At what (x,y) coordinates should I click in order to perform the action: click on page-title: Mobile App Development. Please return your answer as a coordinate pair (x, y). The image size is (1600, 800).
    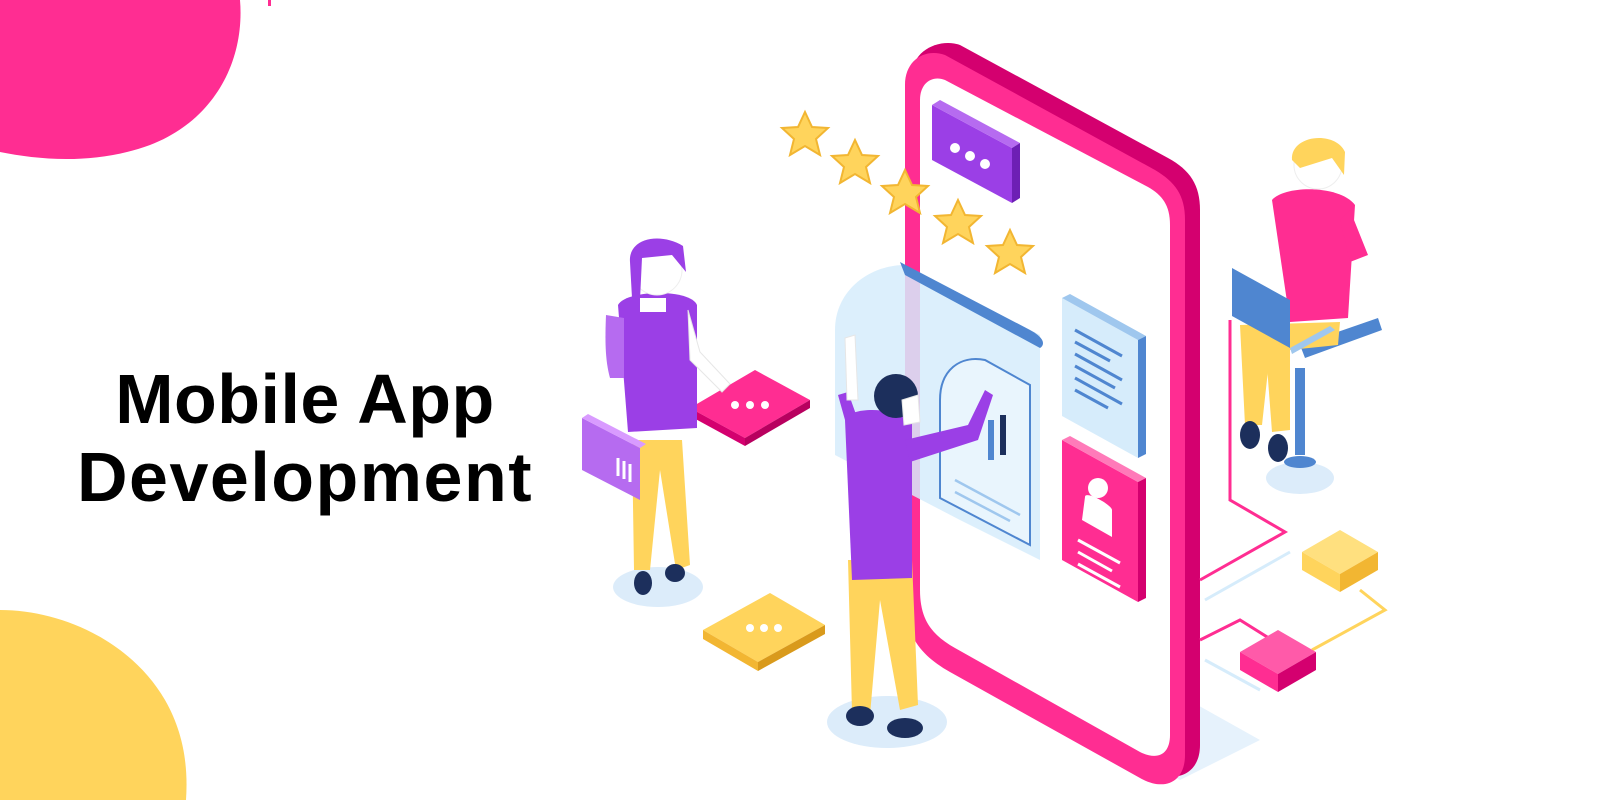
    Looking at the image, I should click on (305, 438).